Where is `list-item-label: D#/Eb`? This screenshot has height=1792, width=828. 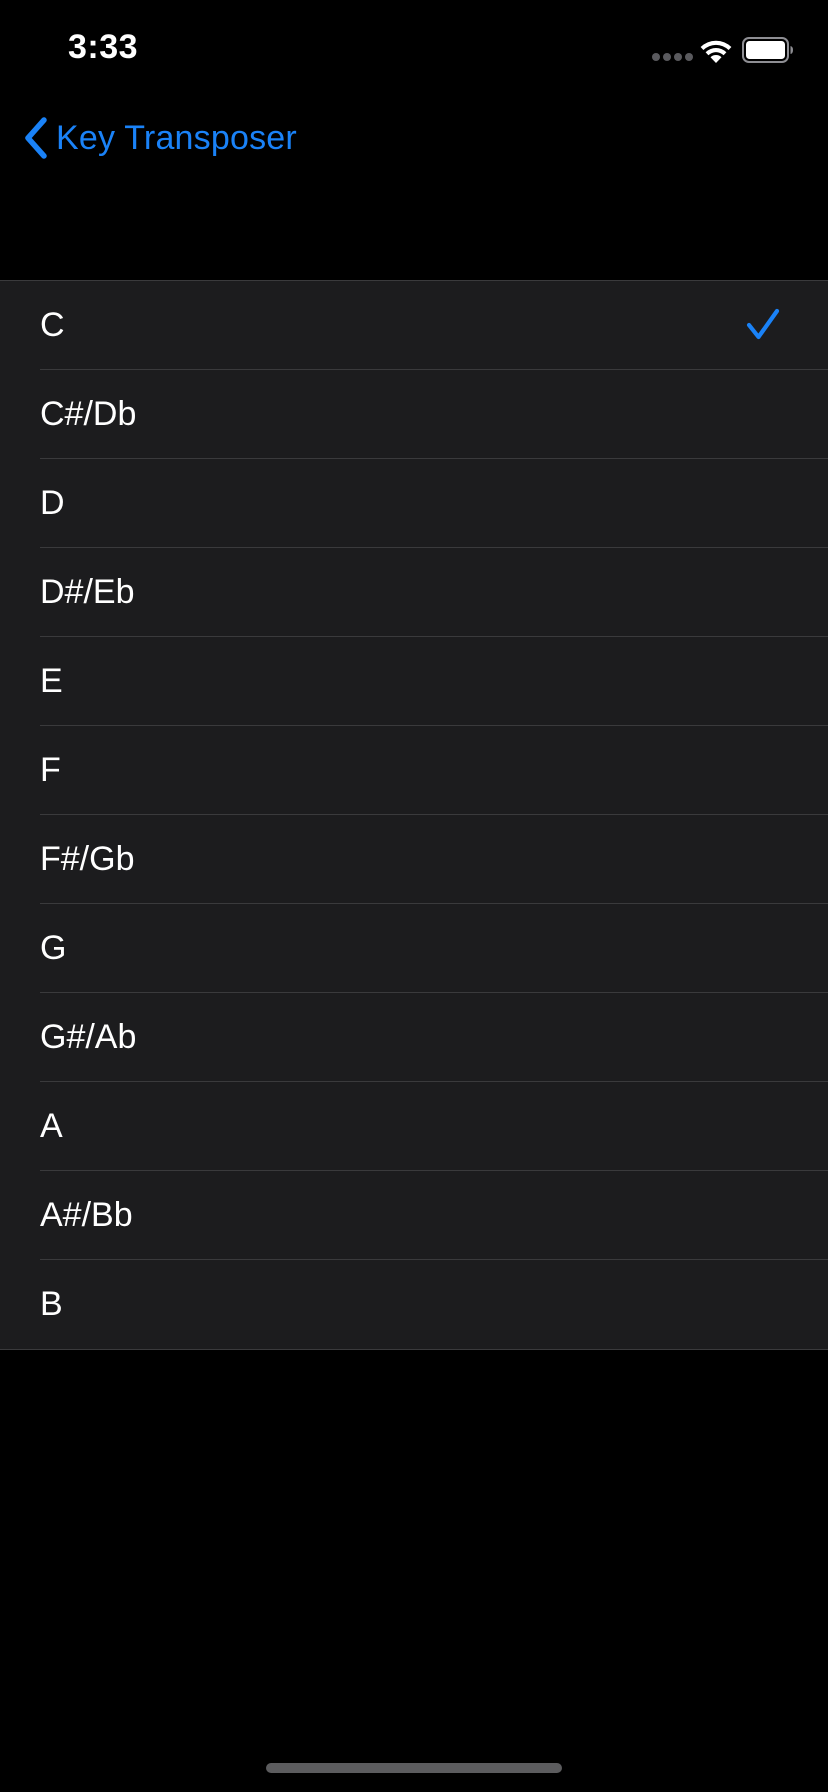
list-item-label: D#/Eb is located at coordinates (87, 592).